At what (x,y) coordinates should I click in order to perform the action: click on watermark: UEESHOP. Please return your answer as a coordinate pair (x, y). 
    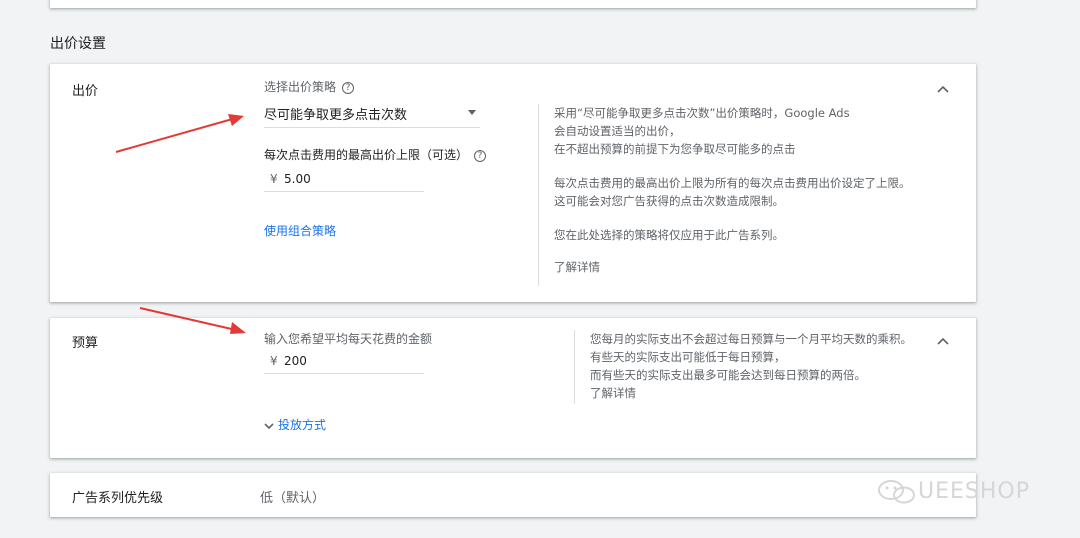
    Looking at the image, I should click on (953, 492).